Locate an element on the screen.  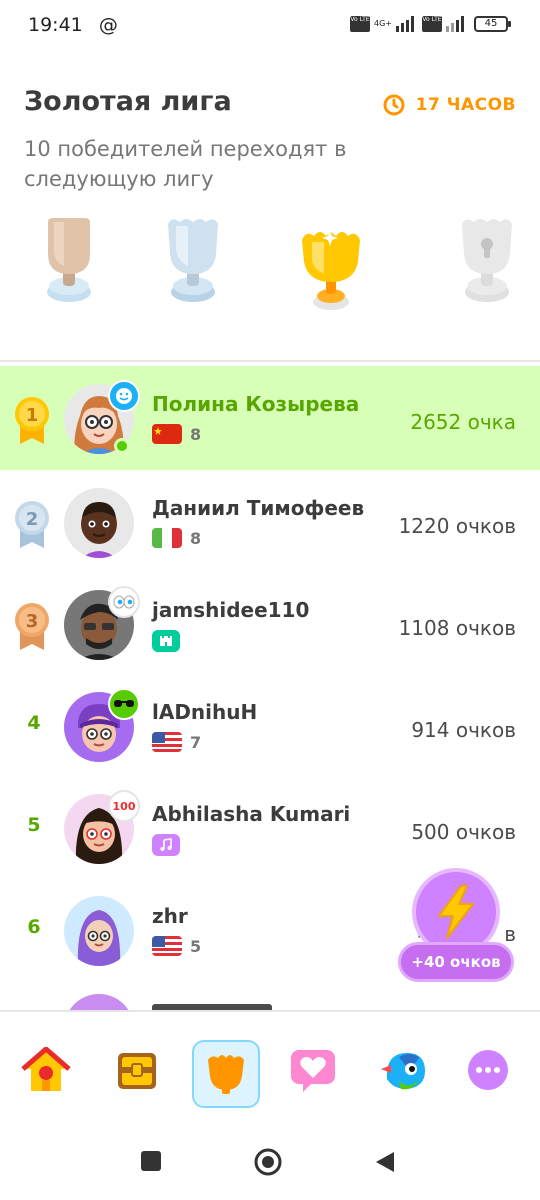
nav-more is located at coordinates (488, 1070).